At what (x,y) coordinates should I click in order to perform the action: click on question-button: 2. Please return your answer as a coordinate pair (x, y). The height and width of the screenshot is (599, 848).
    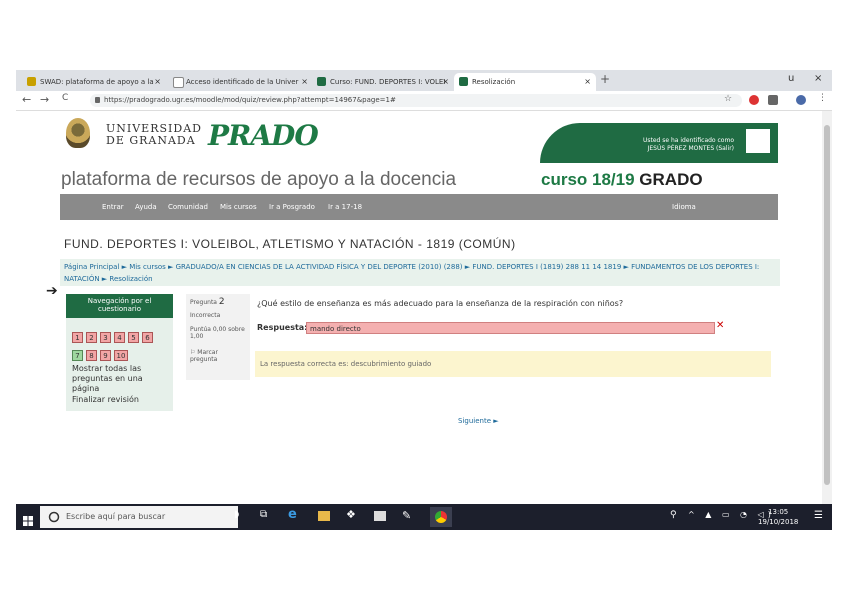
    Looking at the image, I should click on (91, 337).